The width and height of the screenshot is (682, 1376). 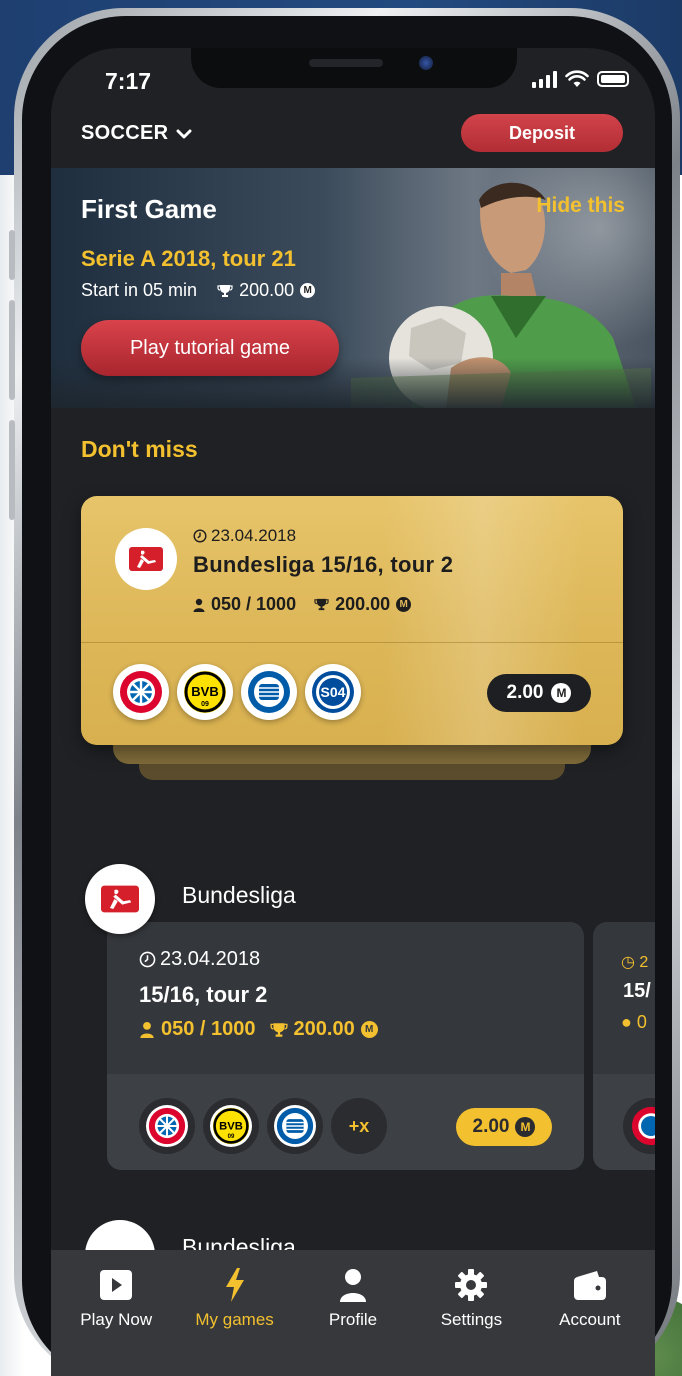 I want to click on battery-icon, so click(x=613, y=79).